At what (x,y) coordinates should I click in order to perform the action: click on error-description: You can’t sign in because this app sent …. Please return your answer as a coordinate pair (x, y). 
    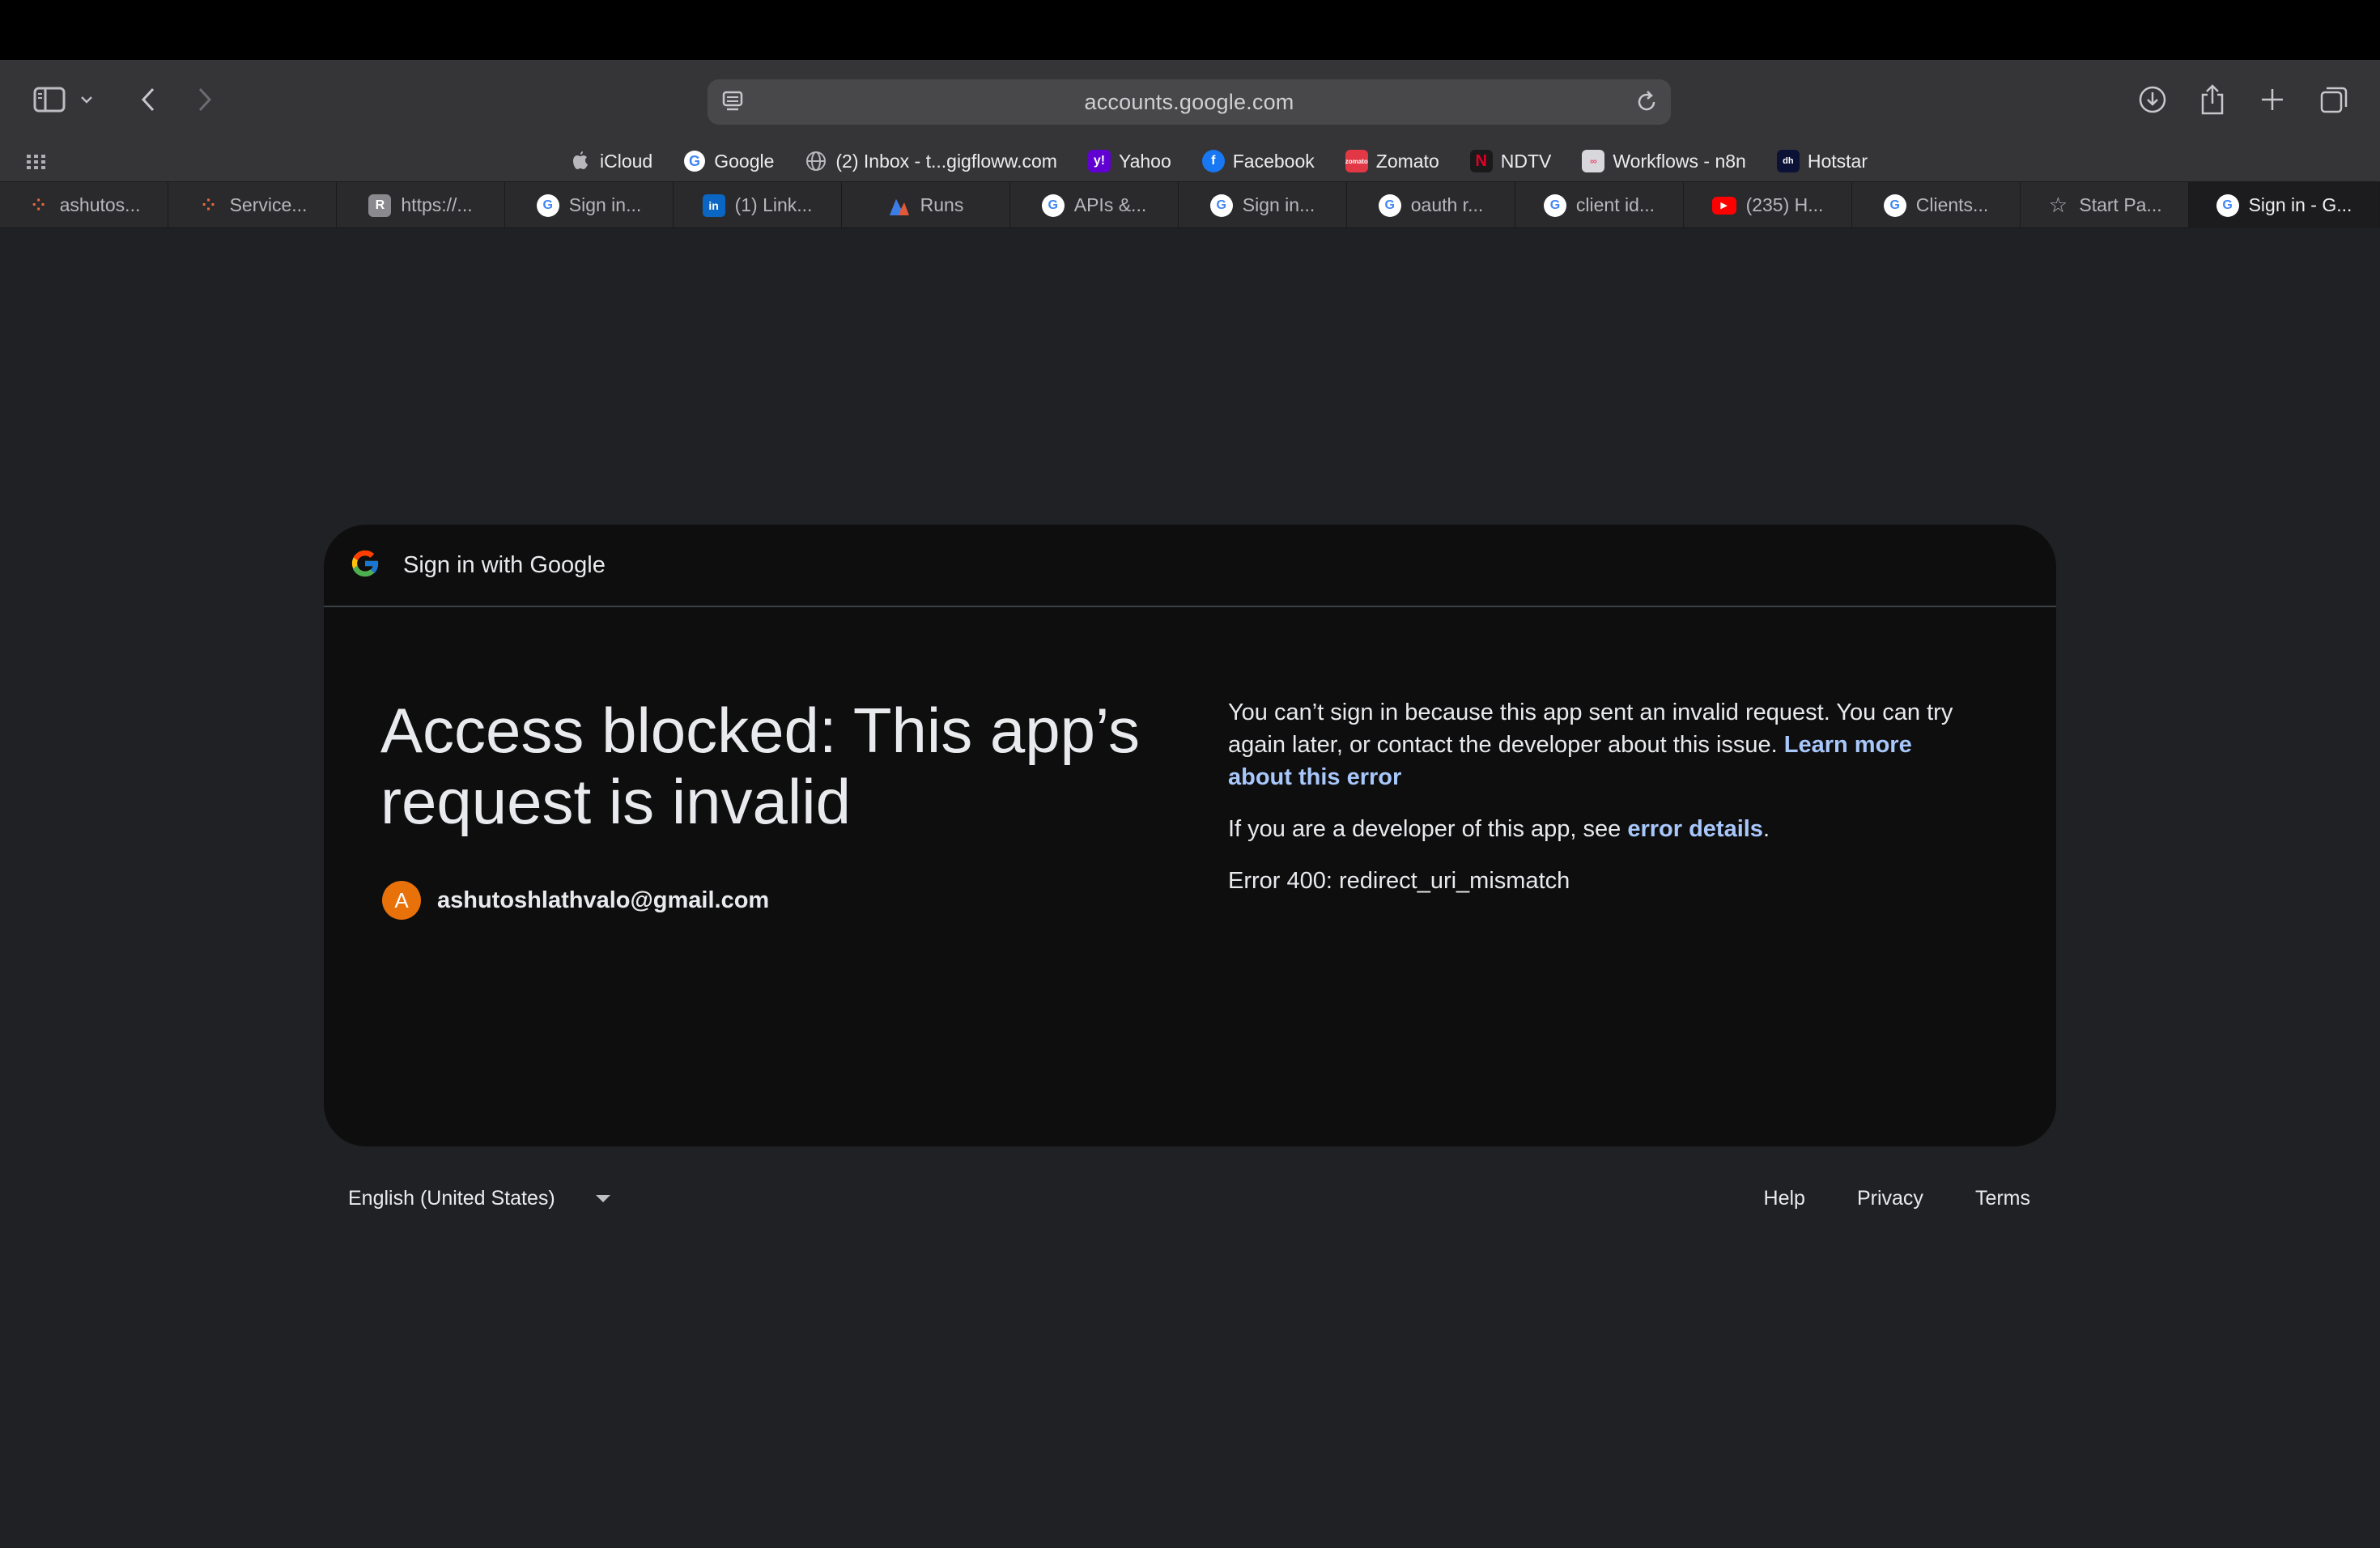
    Looking at the image, I should click on (1604, 797).